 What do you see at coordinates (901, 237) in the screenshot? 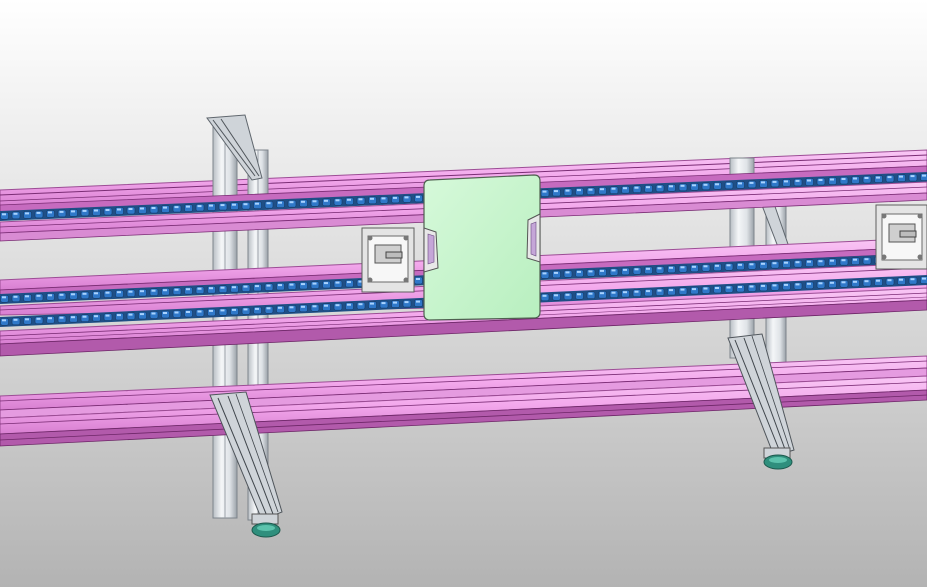
I see `stop-bracket-right` at bounding box center [901, 237].